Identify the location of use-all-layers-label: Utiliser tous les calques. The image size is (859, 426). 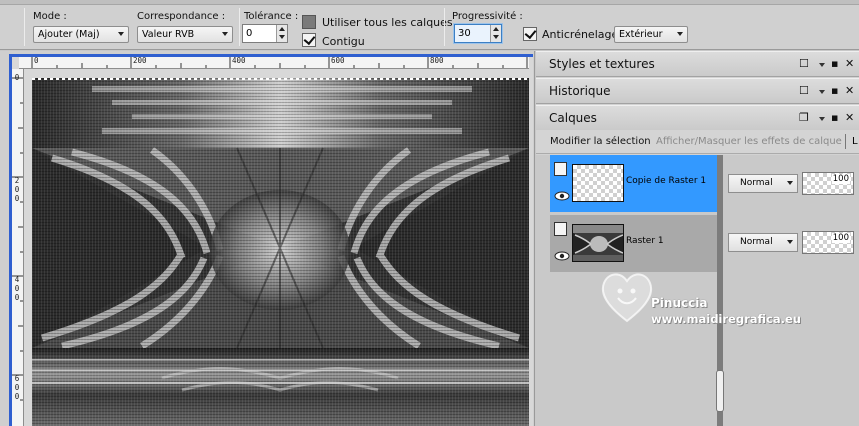
(387, 22).